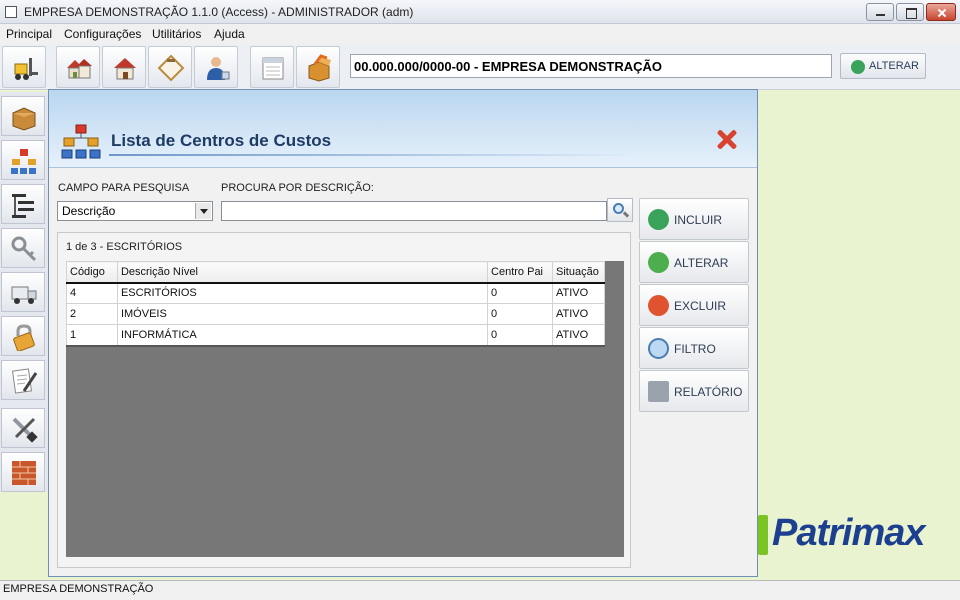 This screenshot has height=600, width=960. Describe the element at coordinates (124, 188) in the screenshot. I see `campo-pesquisa-label: CAMPO PARA PESQUISA` at that location.